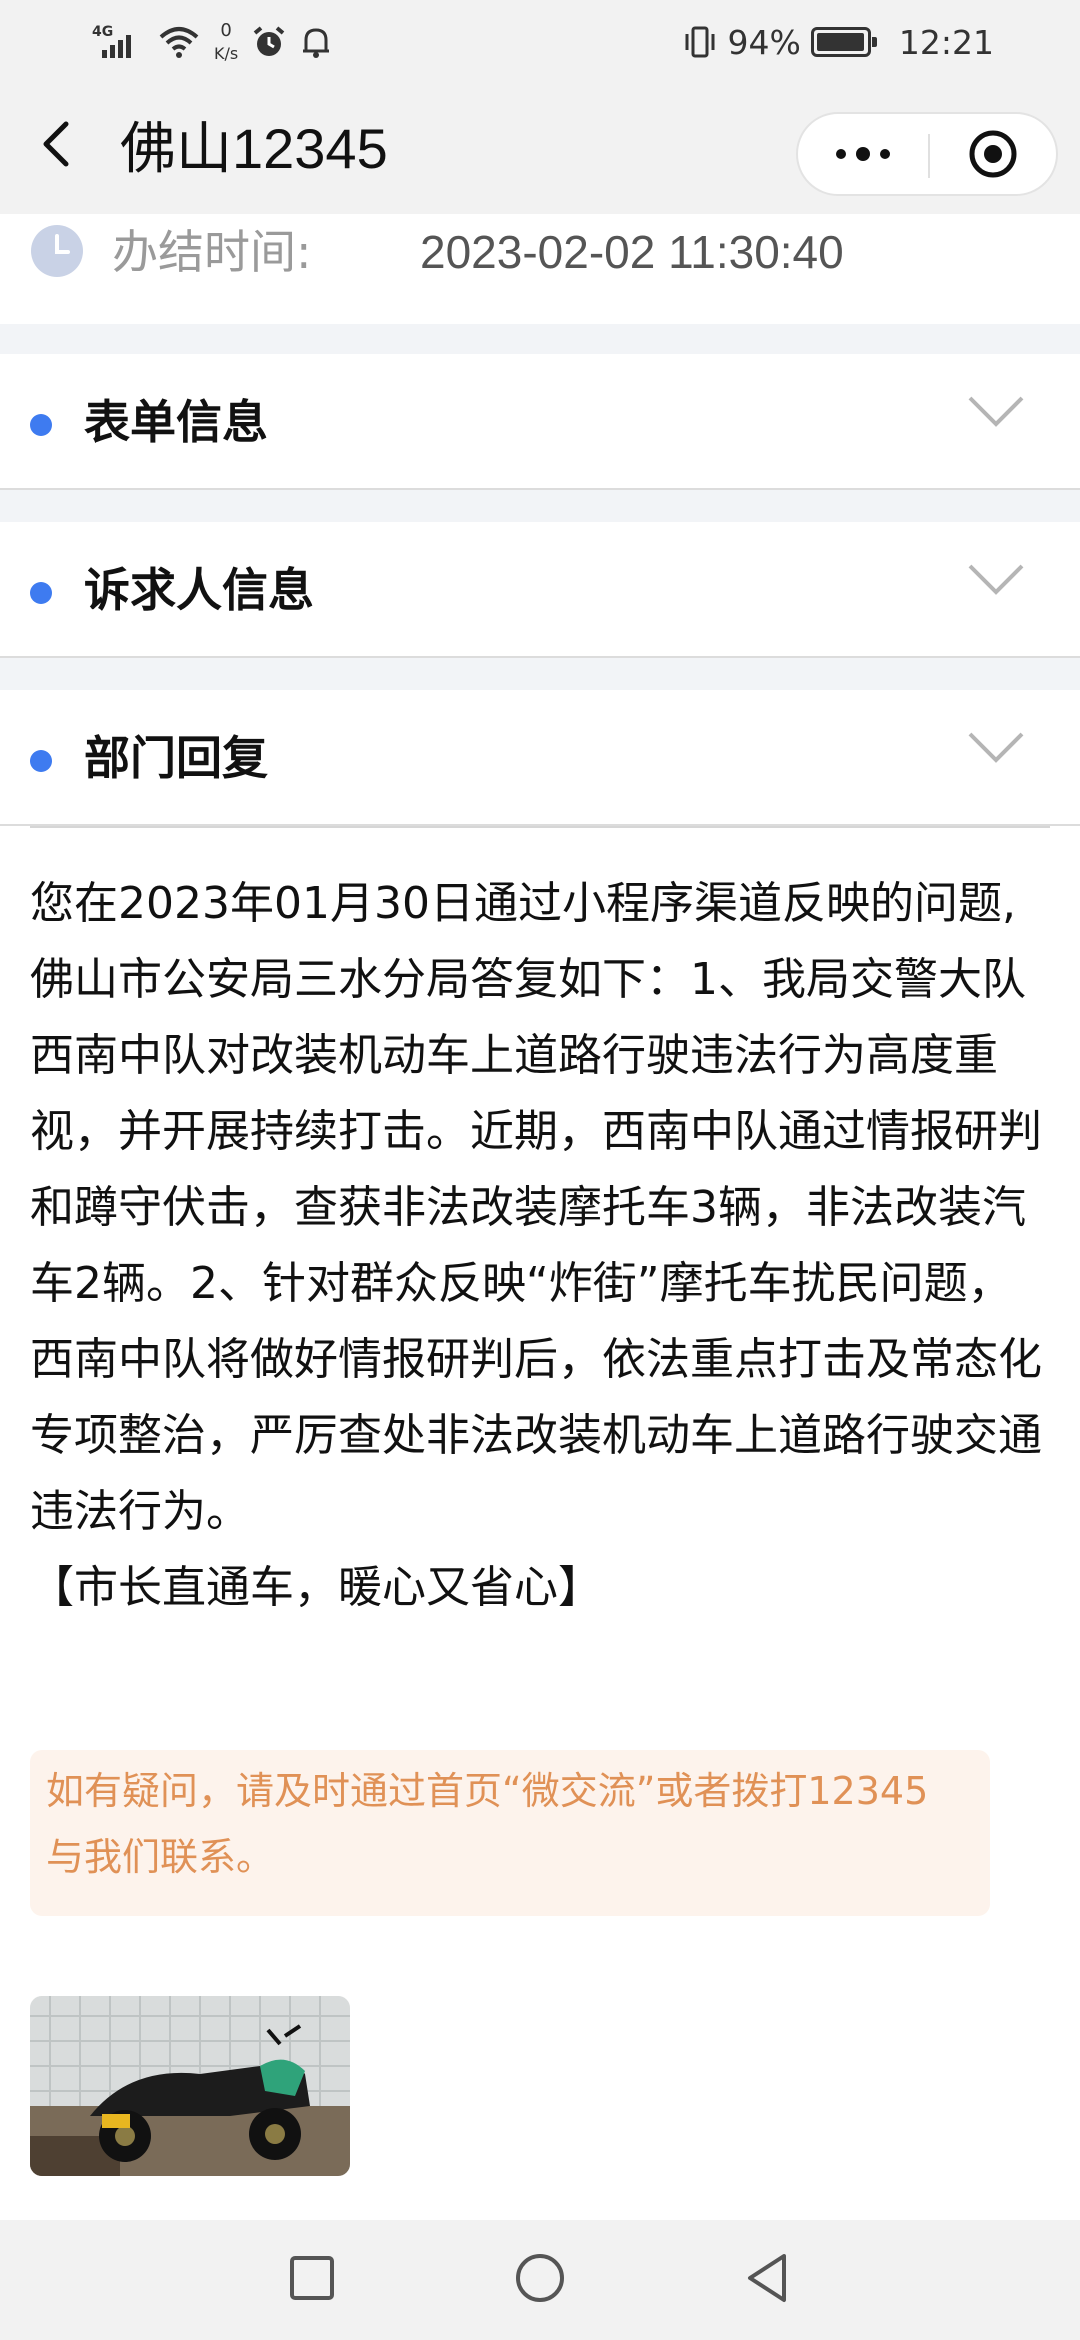 The height and width of the screenshot is (2340, 1080). Describe the element at coordinates (226, 42) in the screenshot. I see `net-speed: 0 K/s` at that location.